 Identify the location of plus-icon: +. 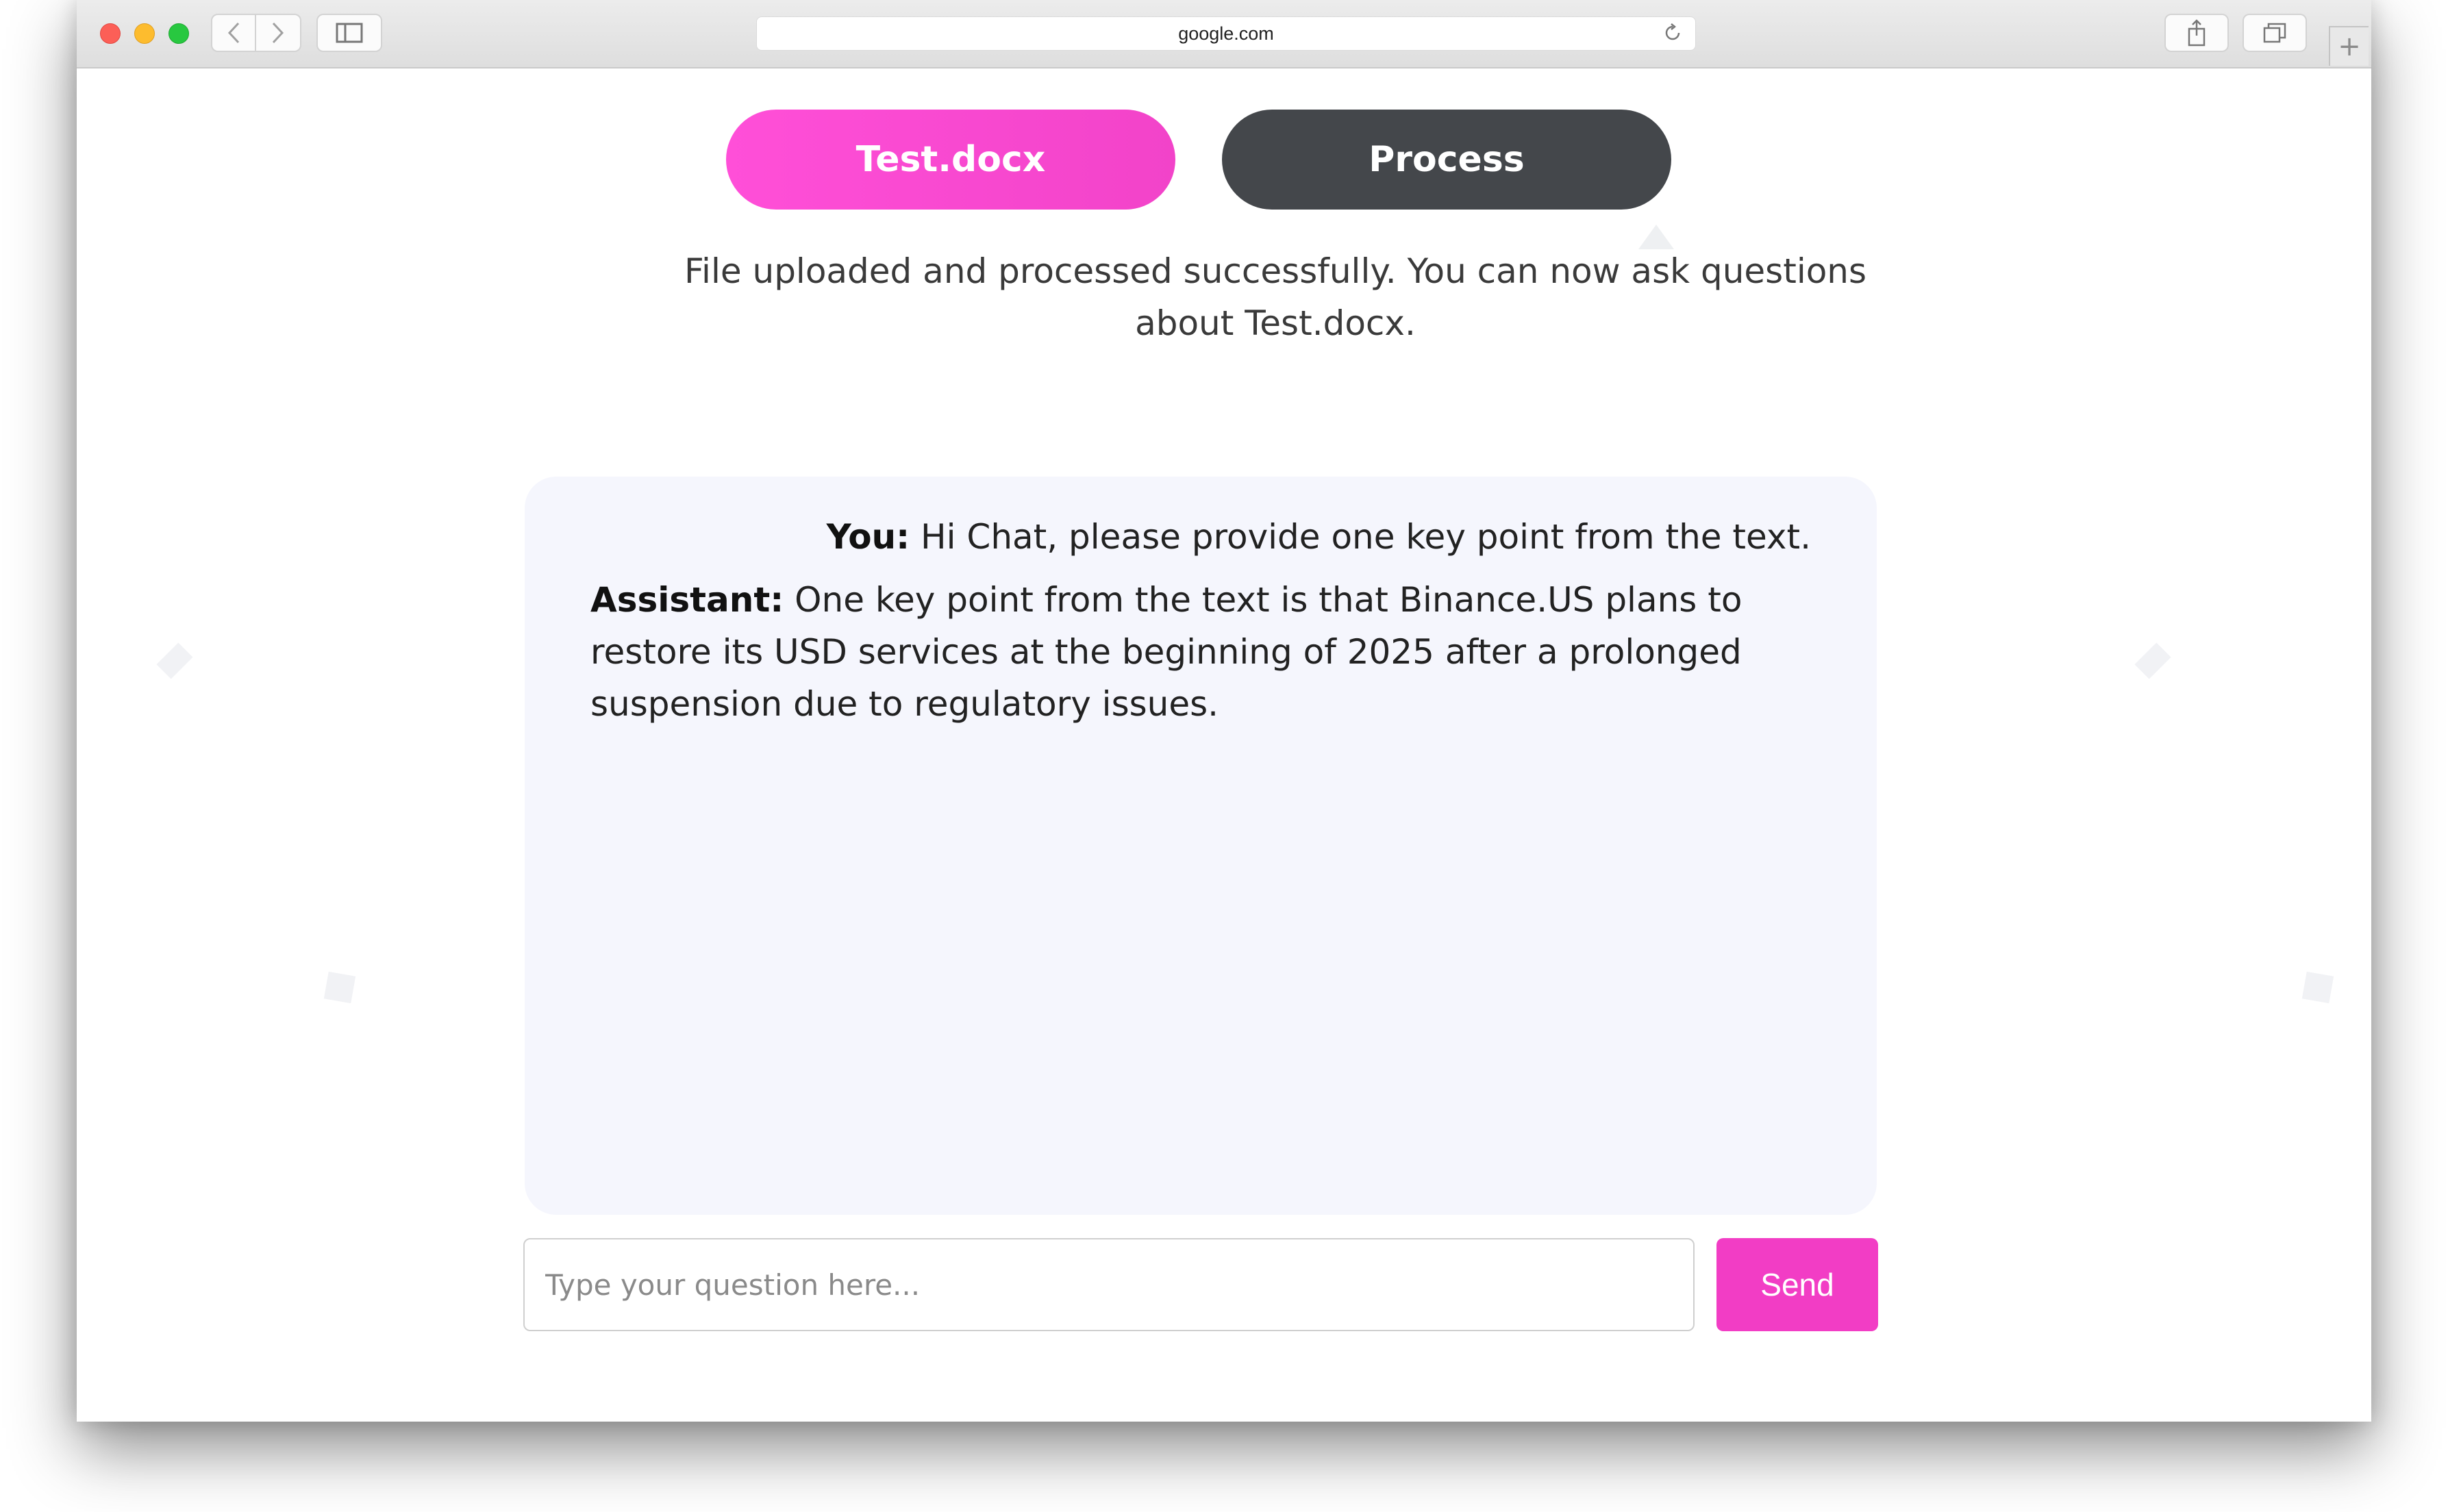
(2349, 46).